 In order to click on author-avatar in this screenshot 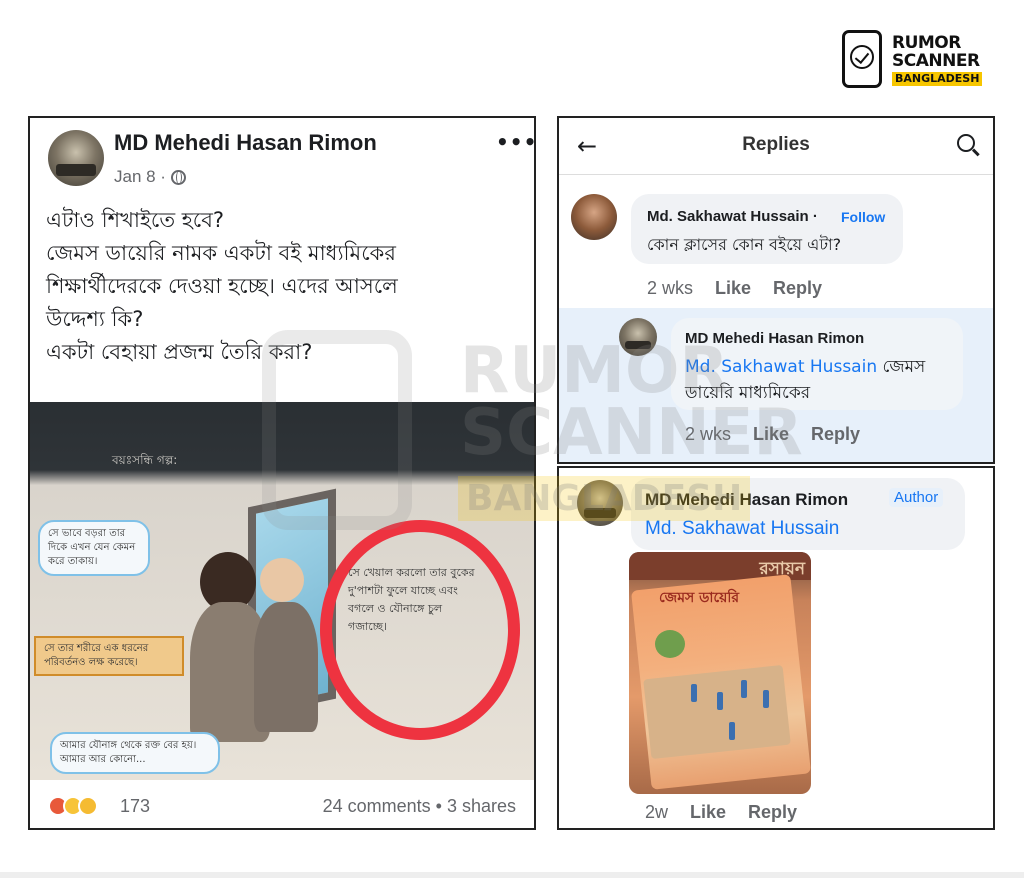, I will do `click(600, 503)`.